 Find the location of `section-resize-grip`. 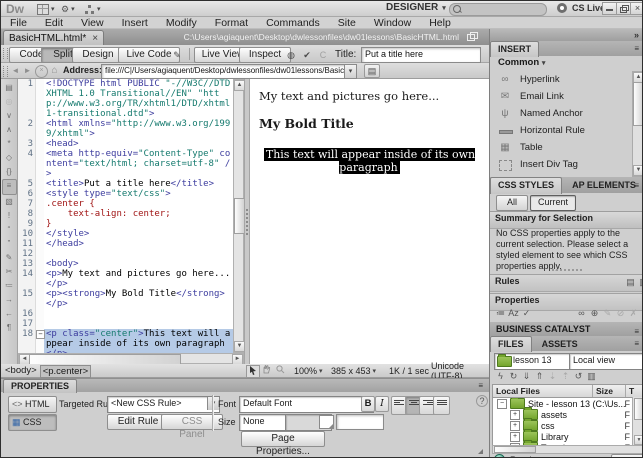

section-resize-grip is located at coordinates (566, 269).